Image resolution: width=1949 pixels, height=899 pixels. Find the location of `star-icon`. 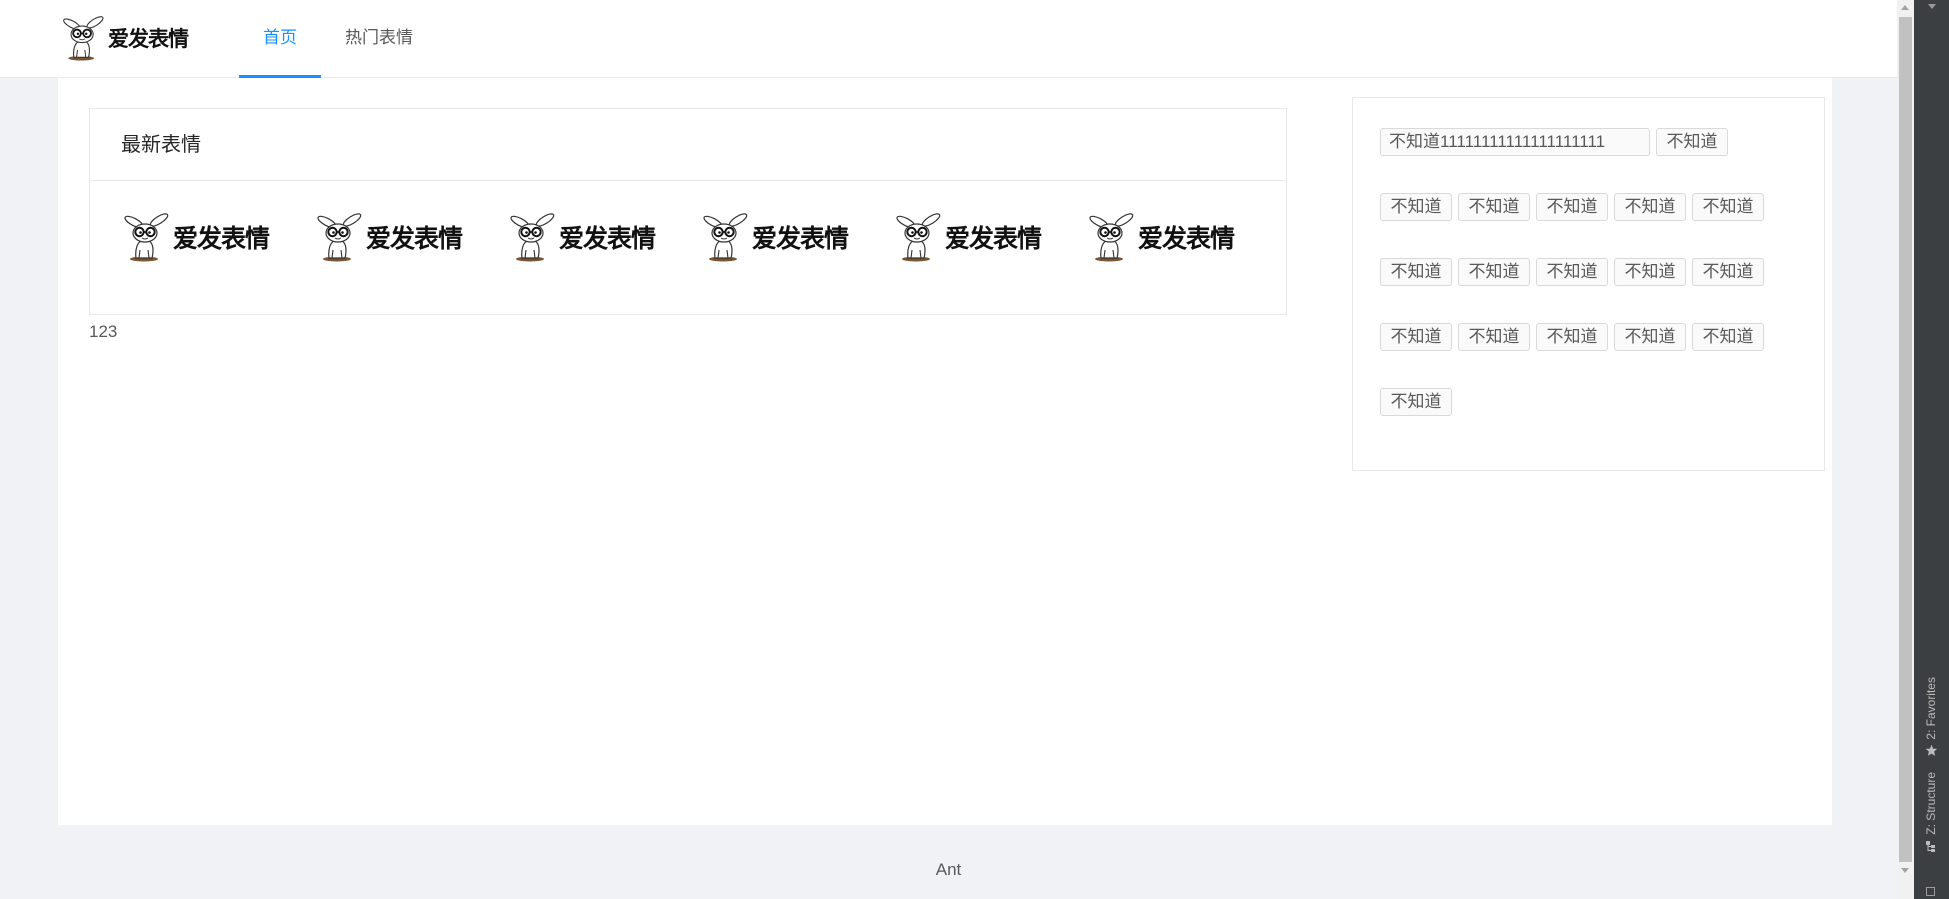

star-icon is located at coordinates (1931, 750).